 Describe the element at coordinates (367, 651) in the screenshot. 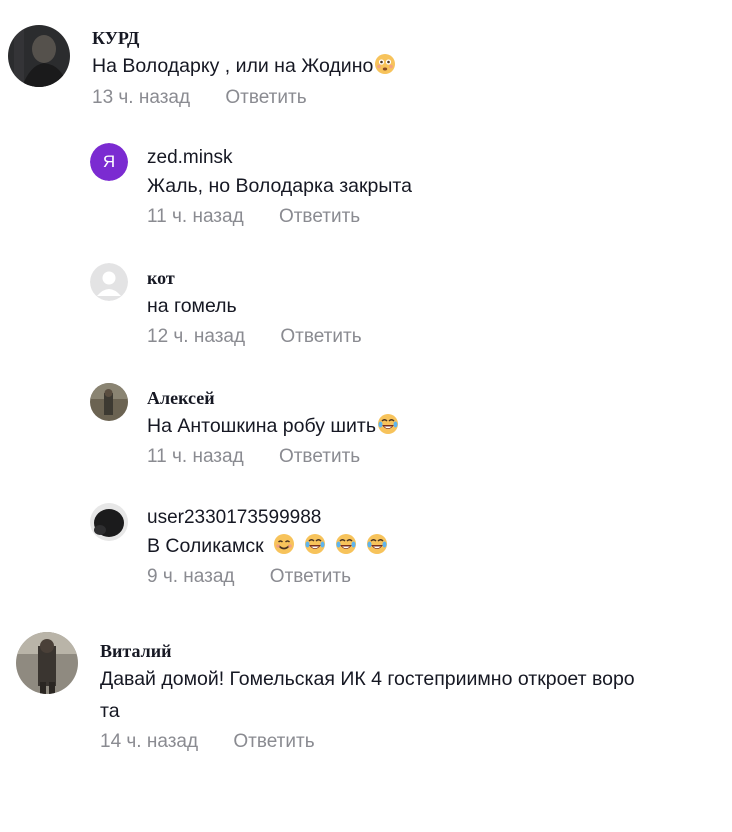

I see `username: Виталий` at that location.